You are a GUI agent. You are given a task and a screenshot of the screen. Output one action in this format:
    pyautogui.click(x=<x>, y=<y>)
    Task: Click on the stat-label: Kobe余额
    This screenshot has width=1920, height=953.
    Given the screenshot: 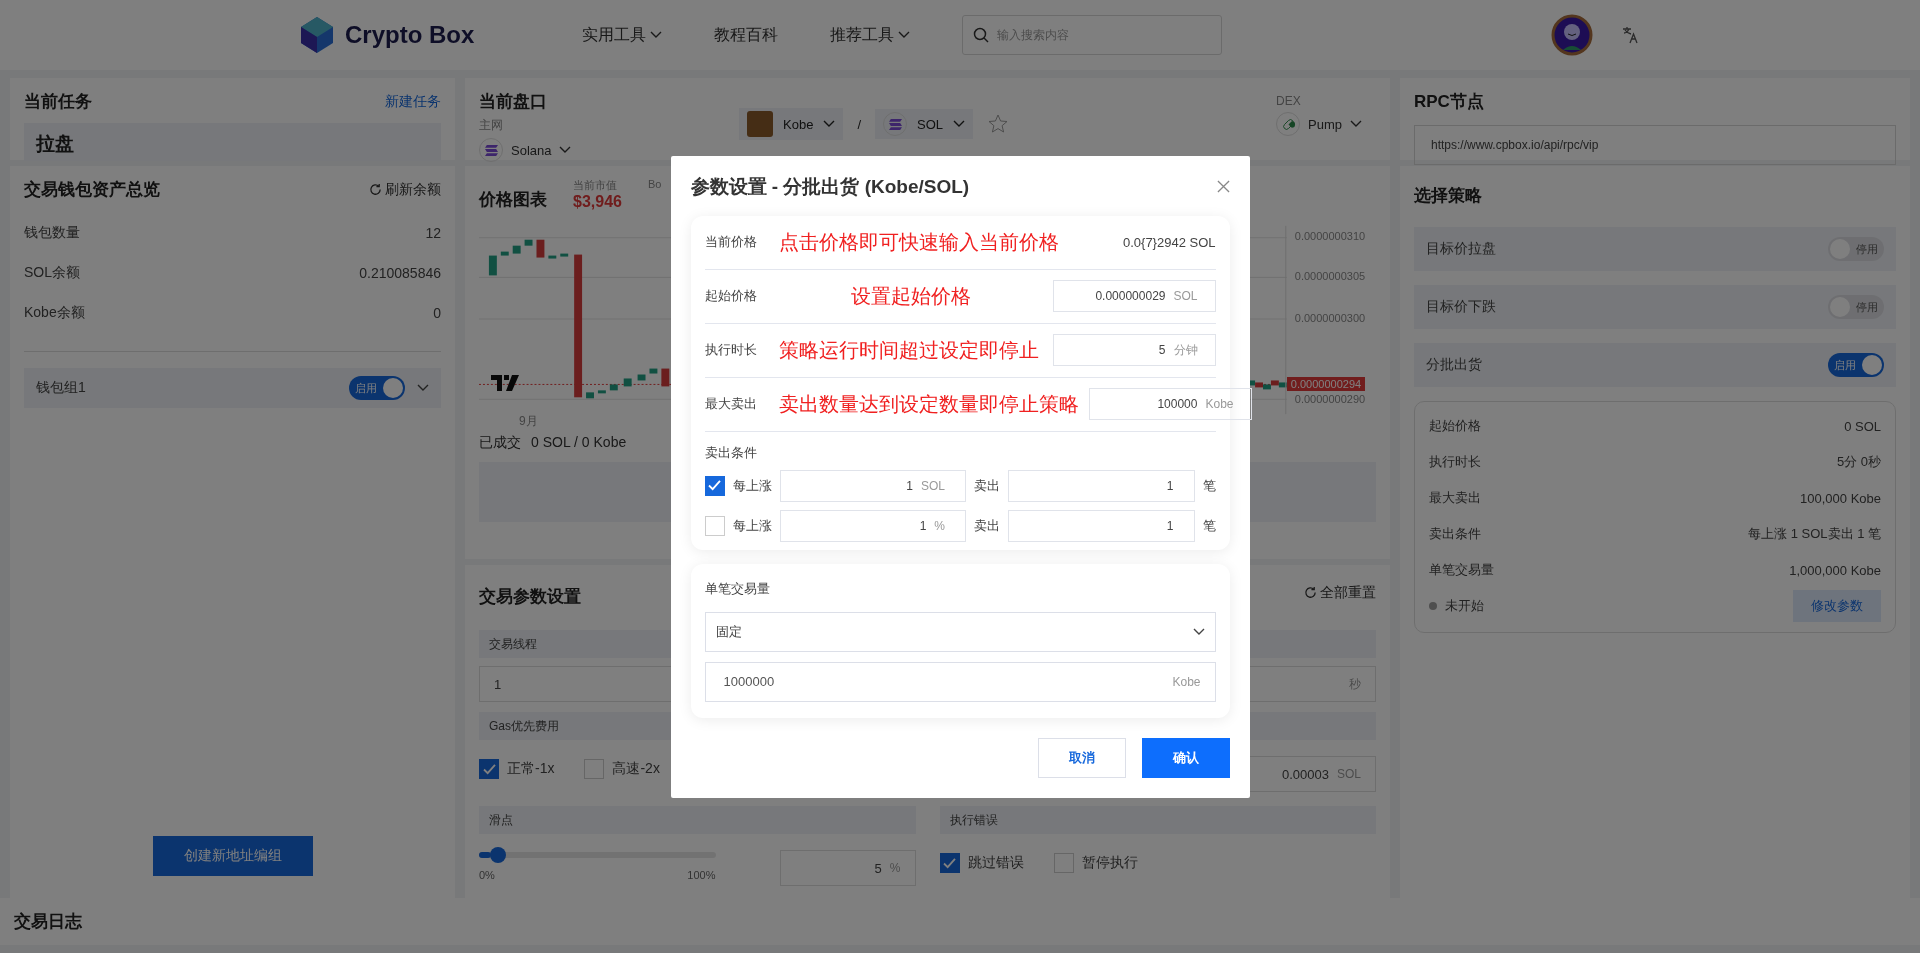 What is the action you would take?
    pyautogui.click(x=54, y=313)
    